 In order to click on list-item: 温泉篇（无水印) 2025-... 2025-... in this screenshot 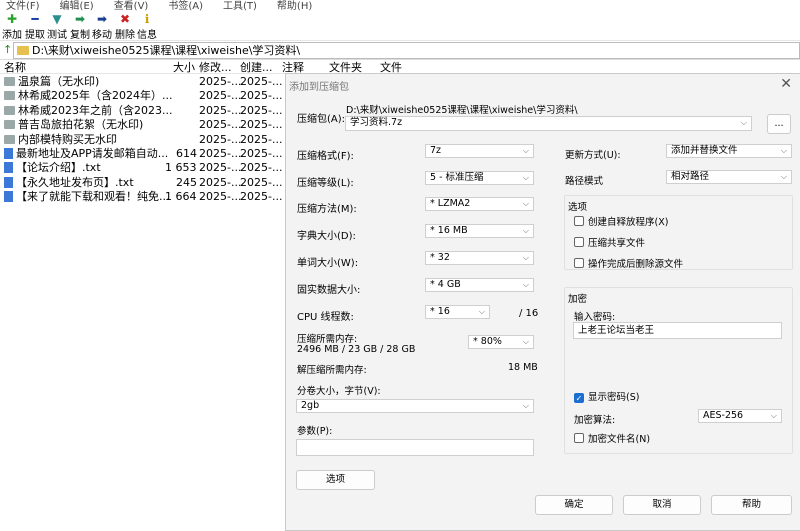, I will do `click(145, 82)`.